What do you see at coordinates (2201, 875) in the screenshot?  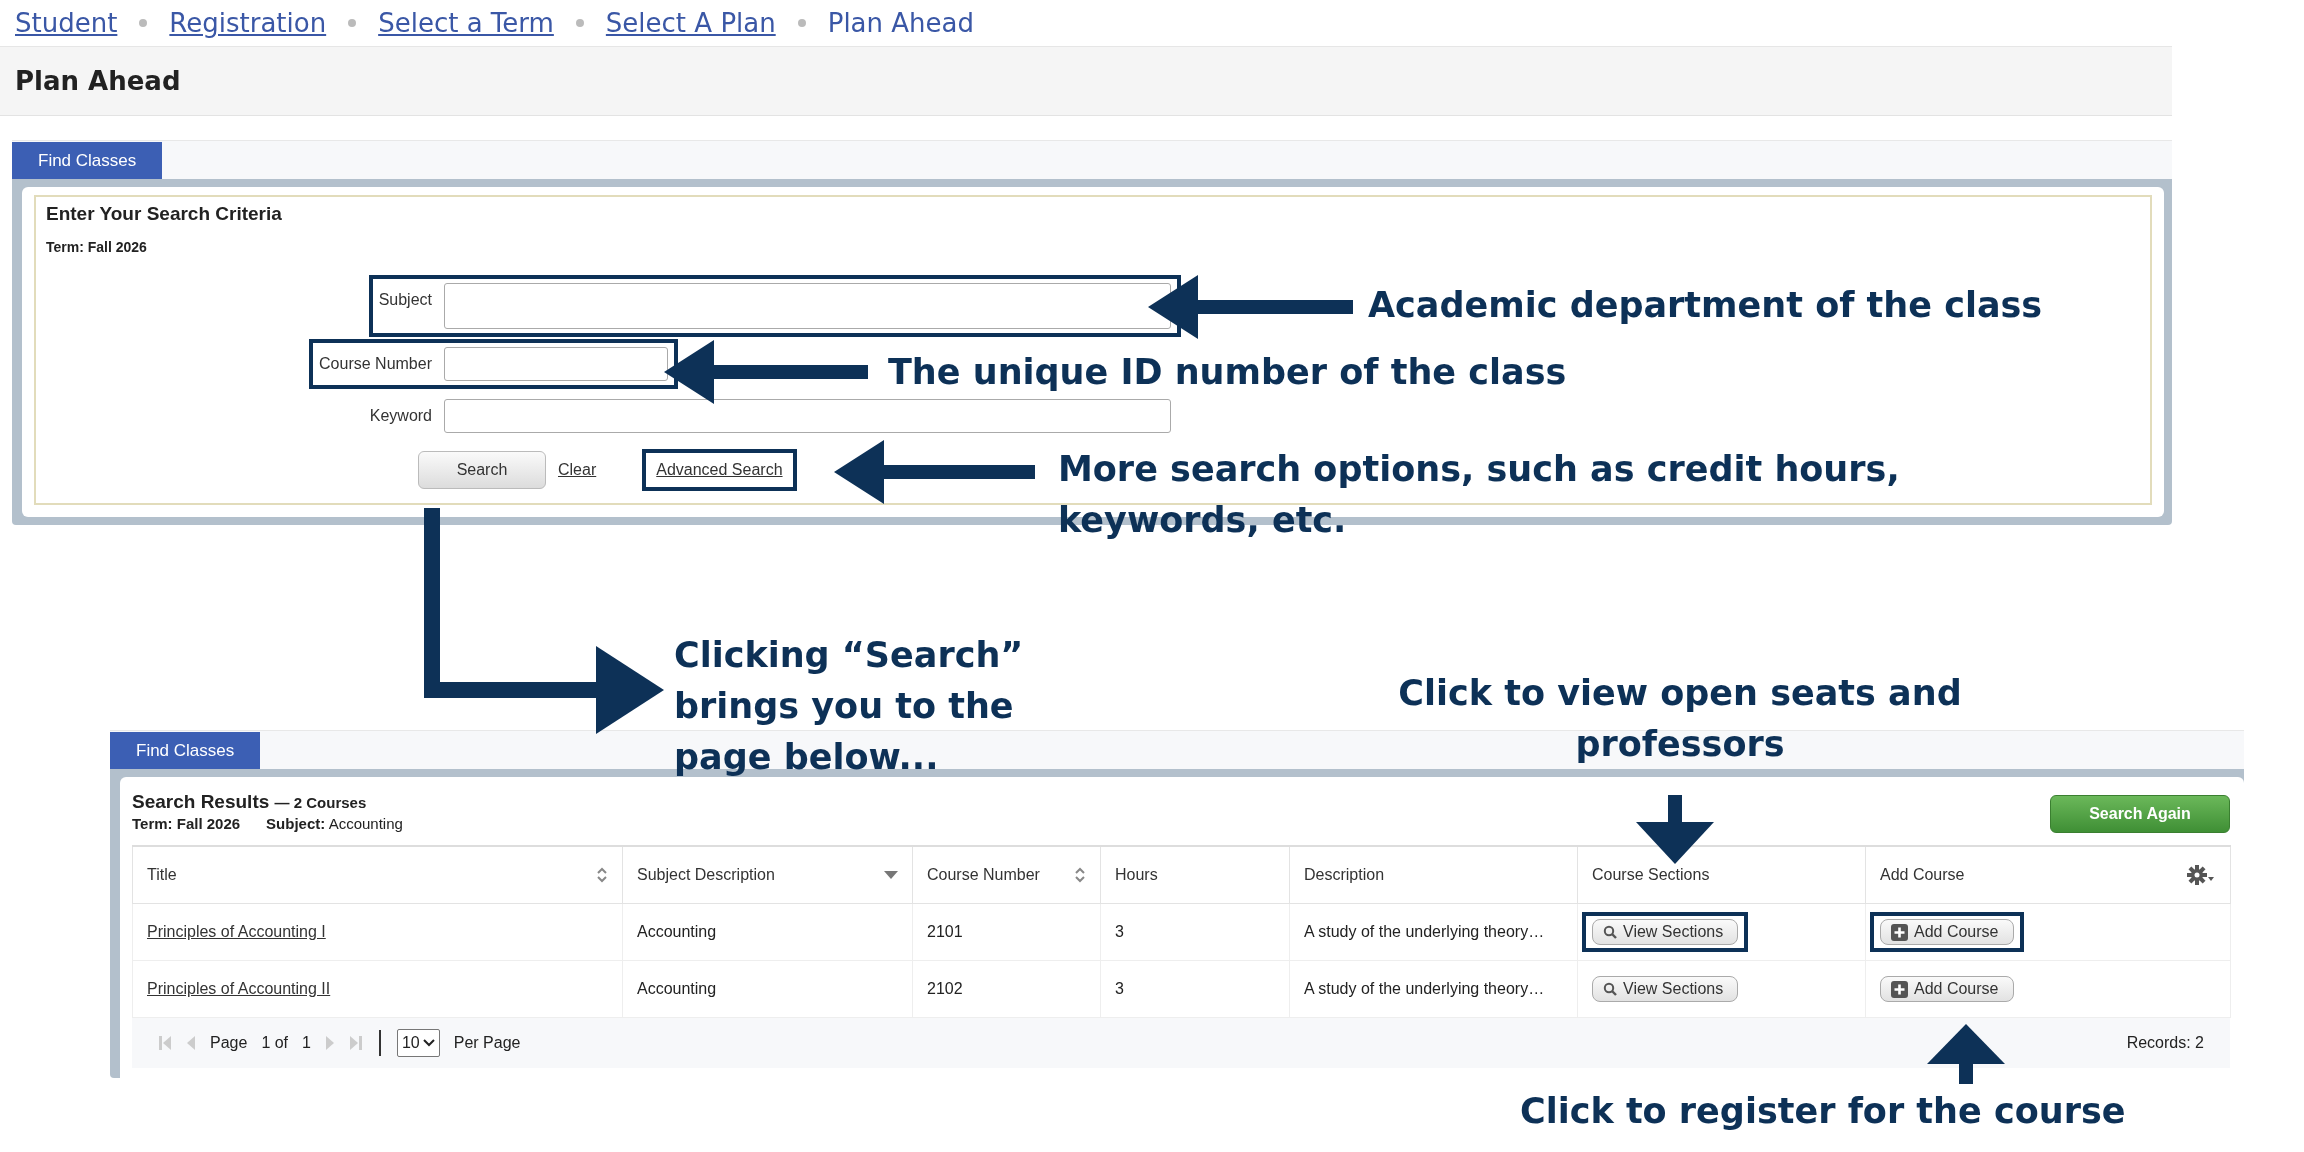 I see `settings-icon` at bounding box center [2201, 875].